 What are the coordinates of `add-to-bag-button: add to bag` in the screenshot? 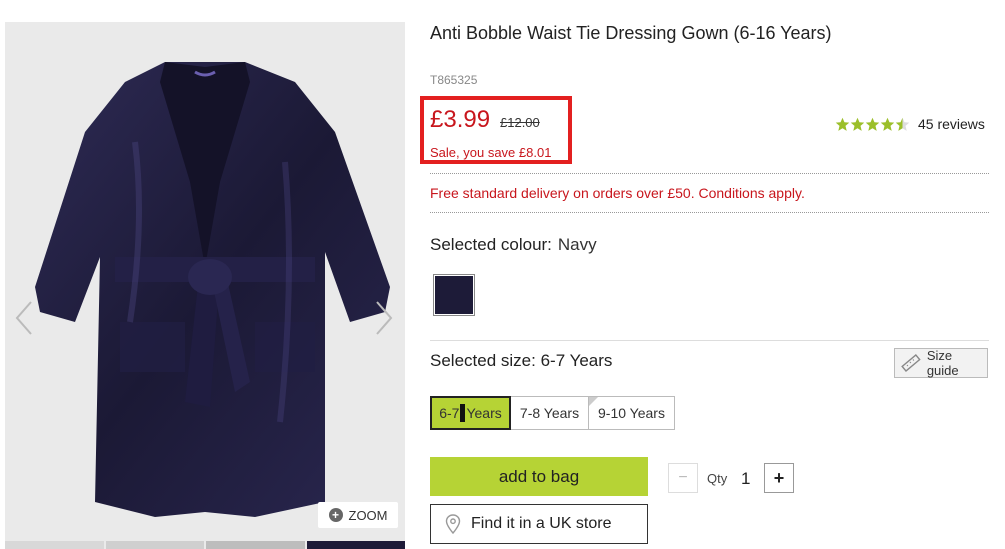 It's located at (539, 476).